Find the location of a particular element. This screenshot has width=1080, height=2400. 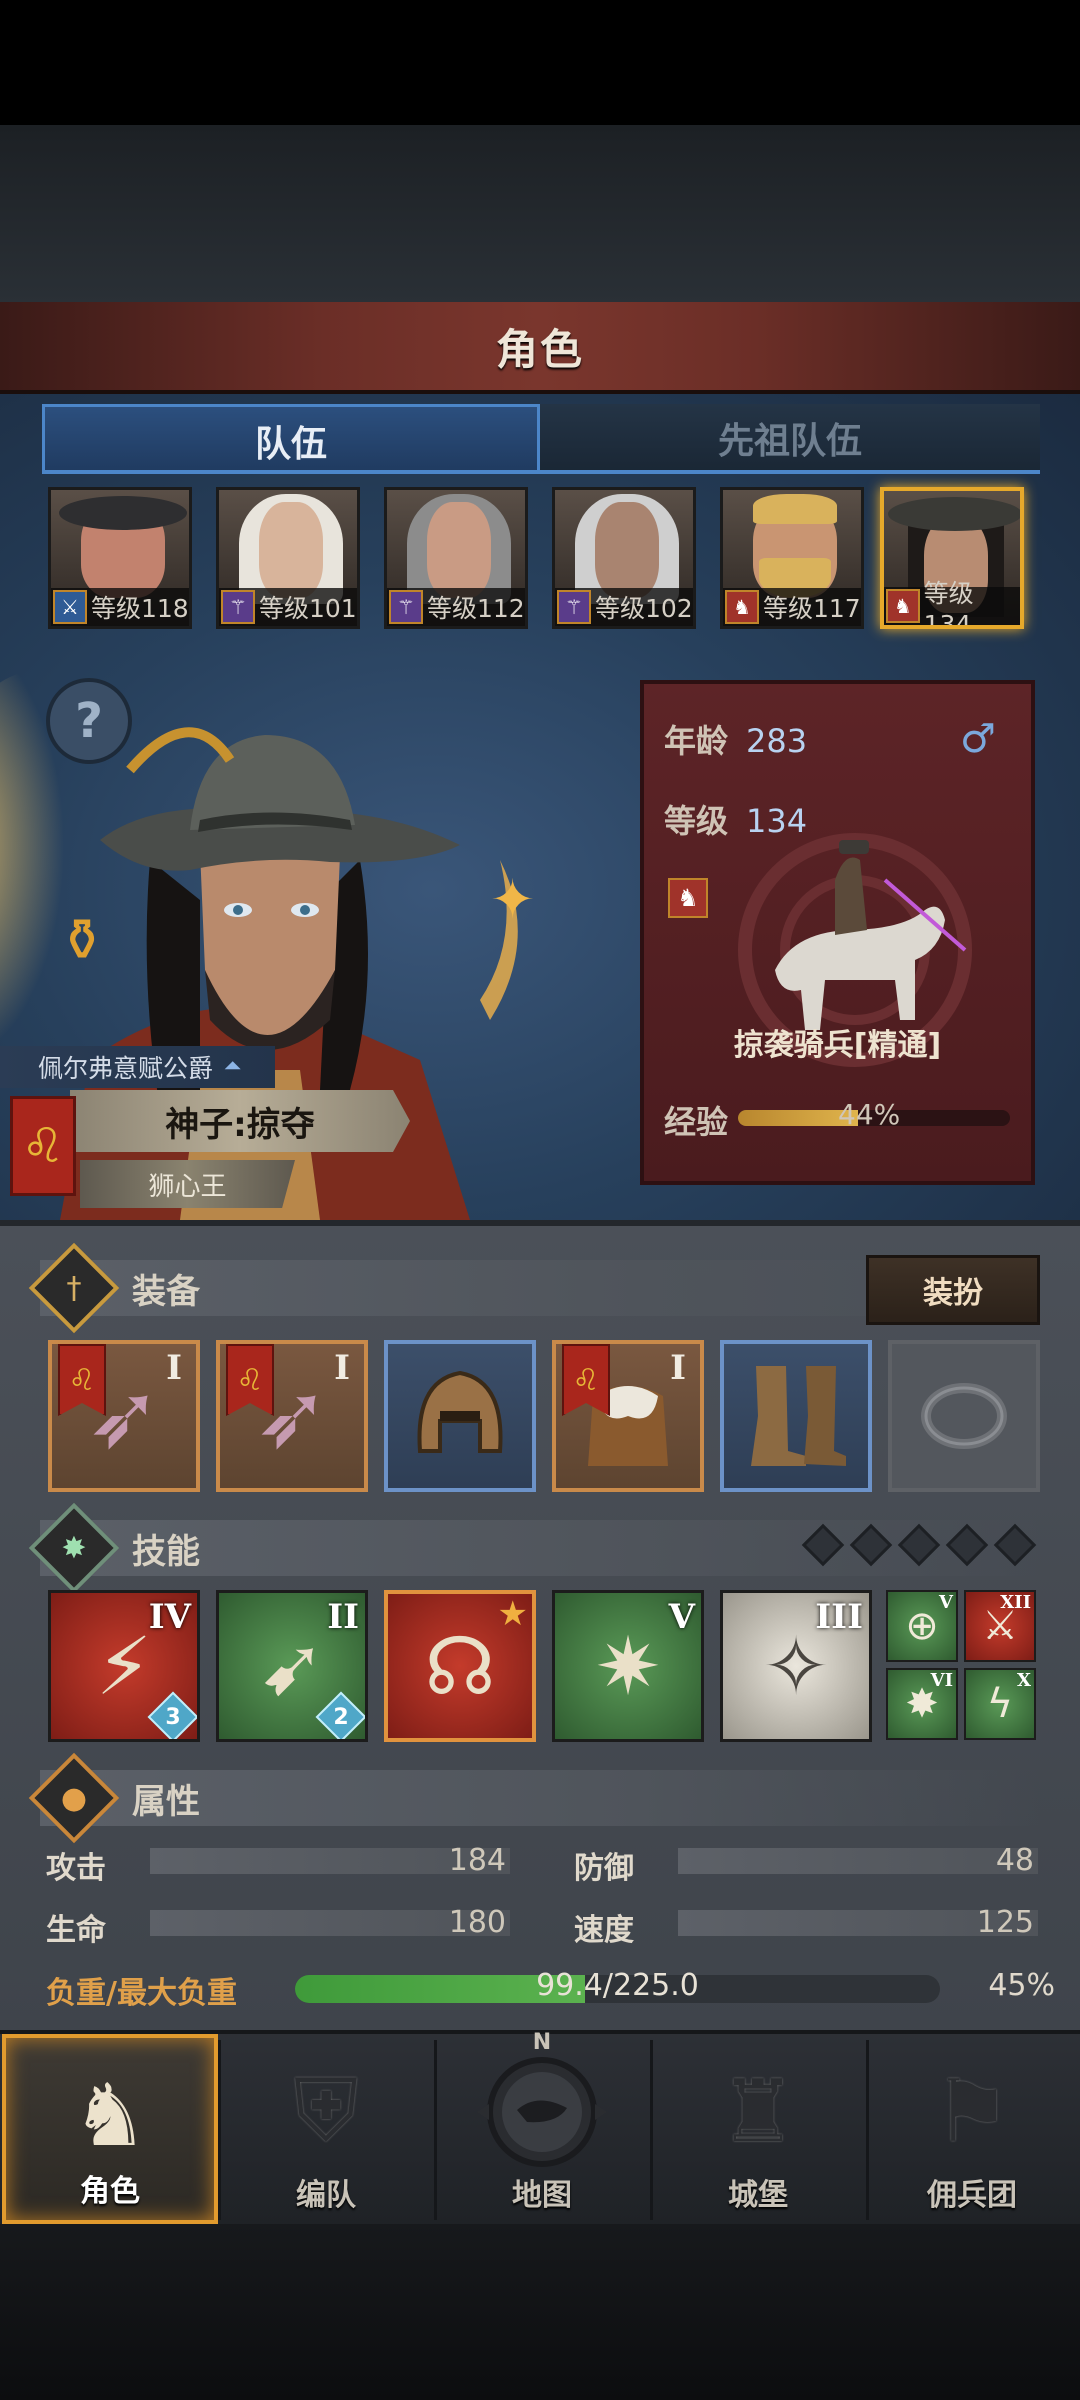

castle-icon: ♜ is located at coordinates (758, 2112).